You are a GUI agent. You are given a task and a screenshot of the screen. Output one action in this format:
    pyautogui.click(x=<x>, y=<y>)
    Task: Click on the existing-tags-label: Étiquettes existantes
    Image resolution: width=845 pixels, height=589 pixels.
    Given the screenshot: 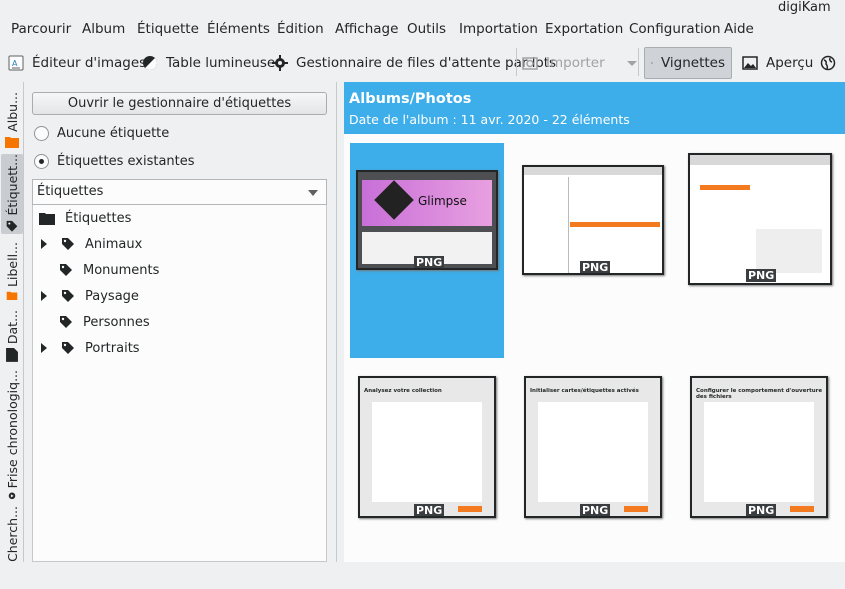 What is the action you would take?
    pyautogui.click(x=126, y=161)
    